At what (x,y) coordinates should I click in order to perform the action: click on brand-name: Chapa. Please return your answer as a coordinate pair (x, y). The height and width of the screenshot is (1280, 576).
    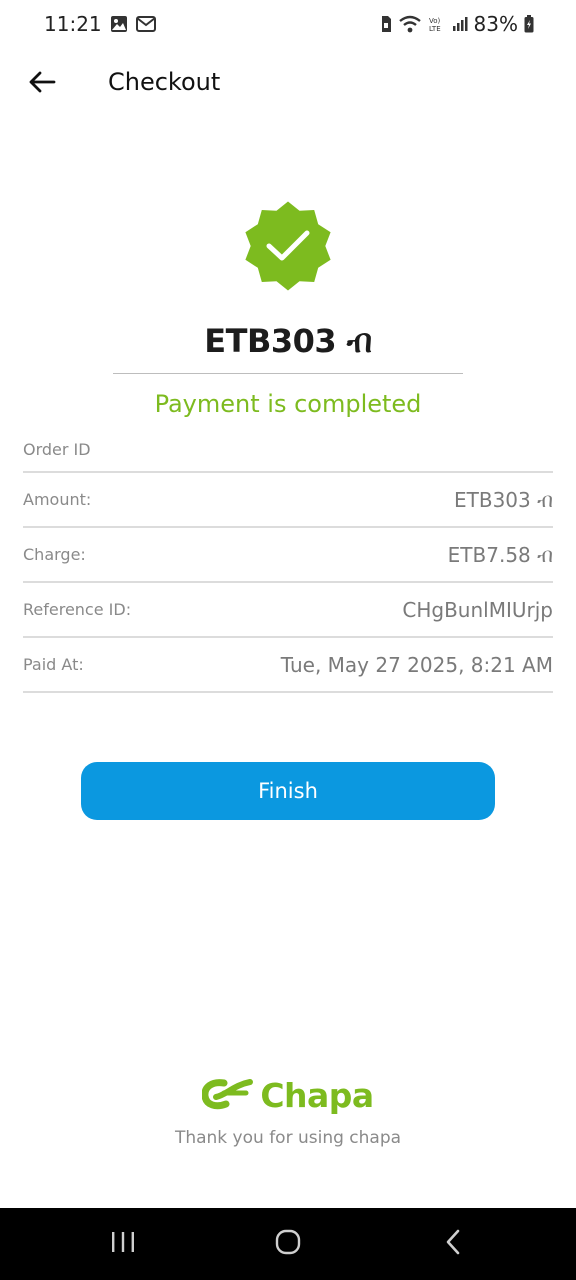
    Looking at the image, I should click on (317, 1095).